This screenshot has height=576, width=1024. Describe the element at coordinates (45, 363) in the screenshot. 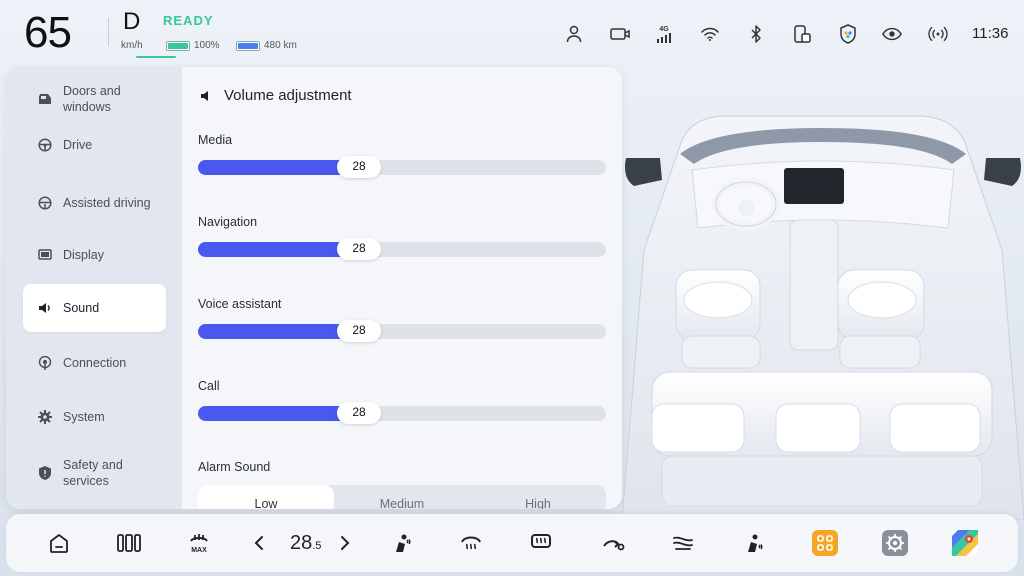

I see `antenna-icon` at that location.